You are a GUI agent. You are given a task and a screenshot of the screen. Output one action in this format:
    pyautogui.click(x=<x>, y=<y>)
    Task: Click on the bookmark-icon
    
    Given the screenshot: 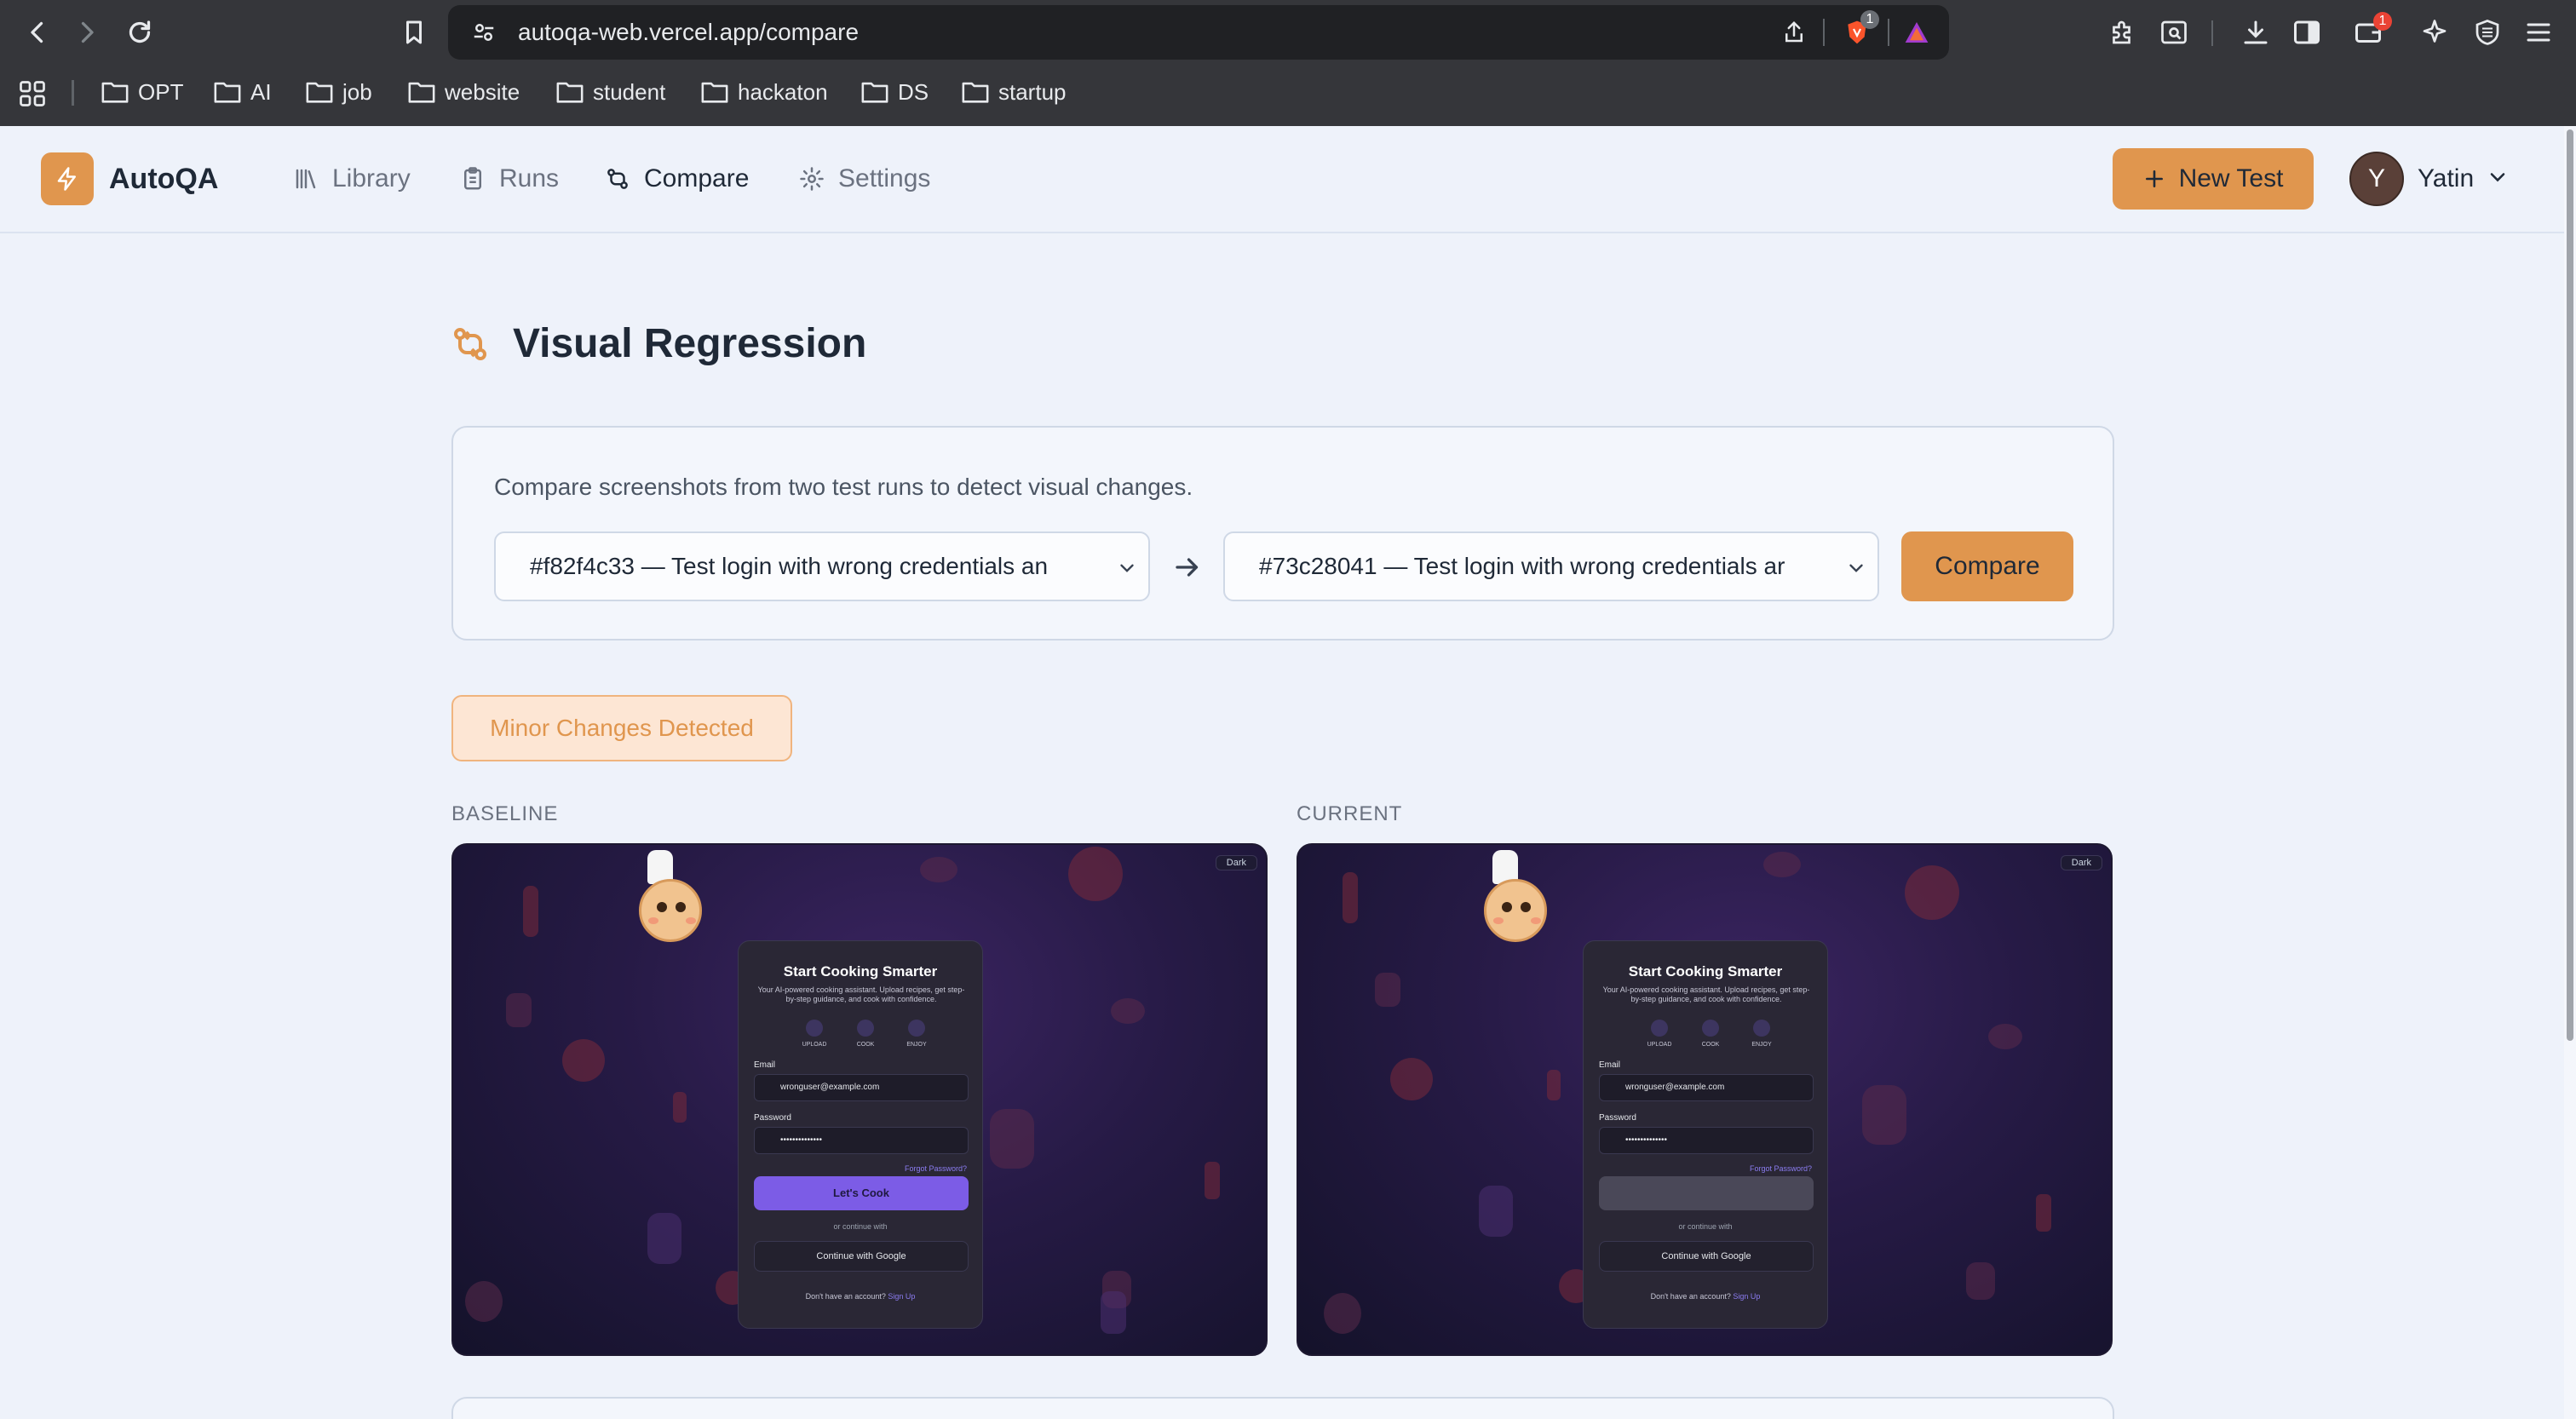 What is the action you would take?
    pyautogui.click(x=414, y=32)
    